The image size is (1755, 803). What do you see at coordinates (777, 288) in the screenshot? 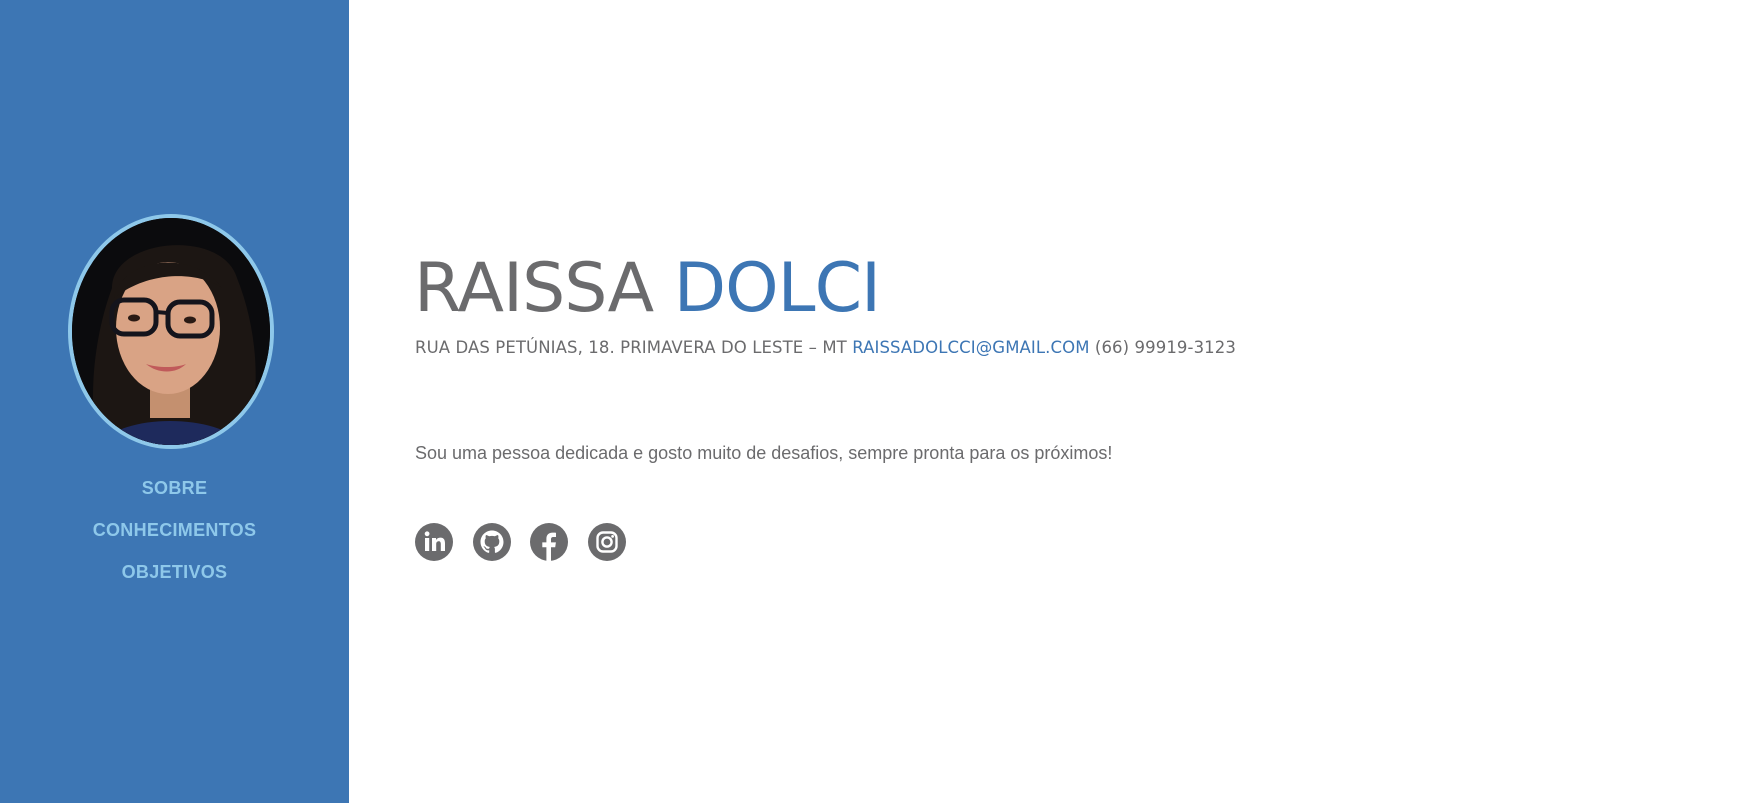
I see `last-name: DOLCI` at bounding box center [777, 288].